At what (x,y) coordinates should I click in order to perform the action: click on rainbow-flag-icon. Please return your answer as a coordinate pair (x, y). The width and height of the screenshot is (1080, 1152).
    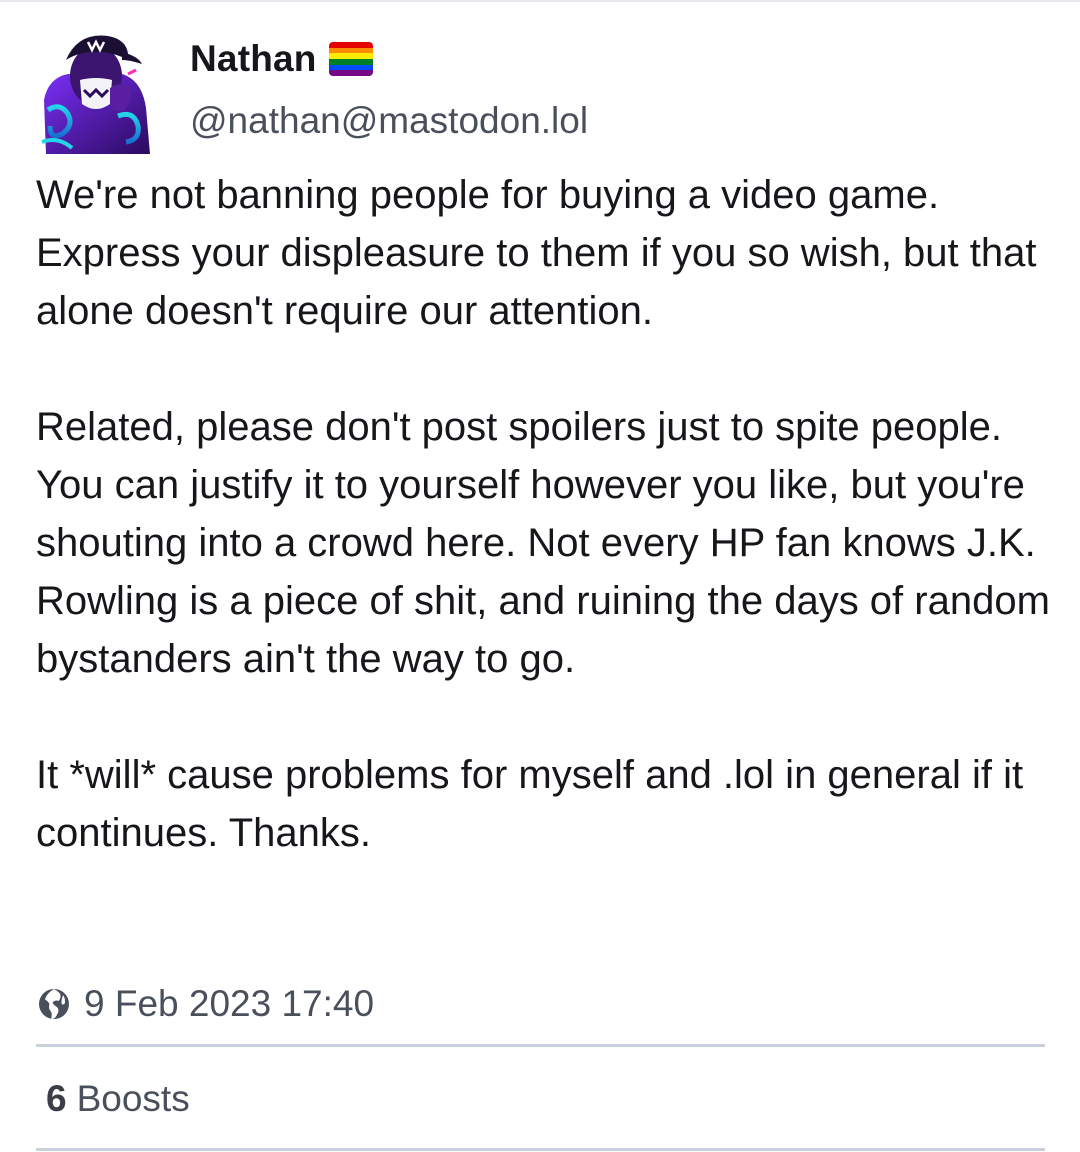
    Looking at the image, I should click on (350, 59).